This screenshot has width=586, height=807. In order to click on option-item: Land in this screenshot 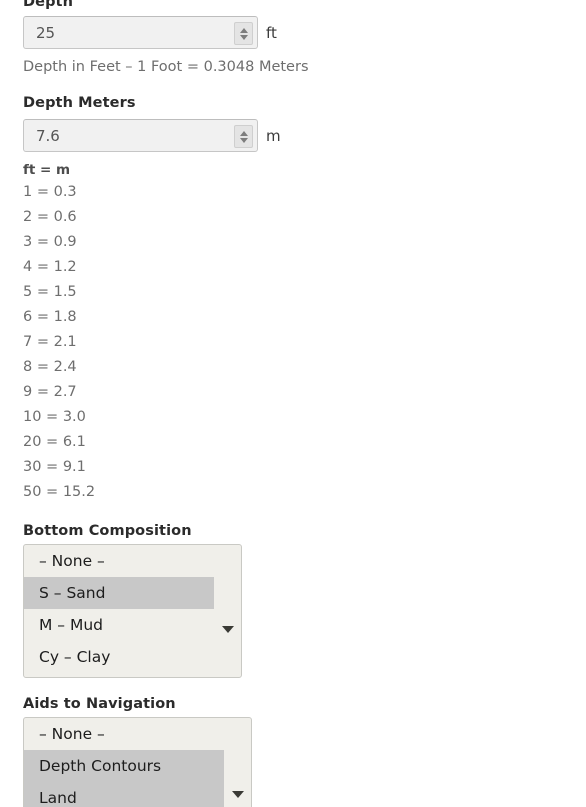, I will do `click(124, 794)`.